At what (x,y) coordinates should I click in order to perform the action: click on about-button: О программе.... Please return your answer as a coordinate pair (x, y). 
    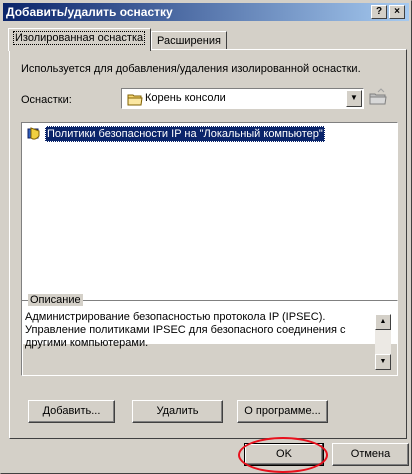
    Looking at the image, I should click on (282, 411).